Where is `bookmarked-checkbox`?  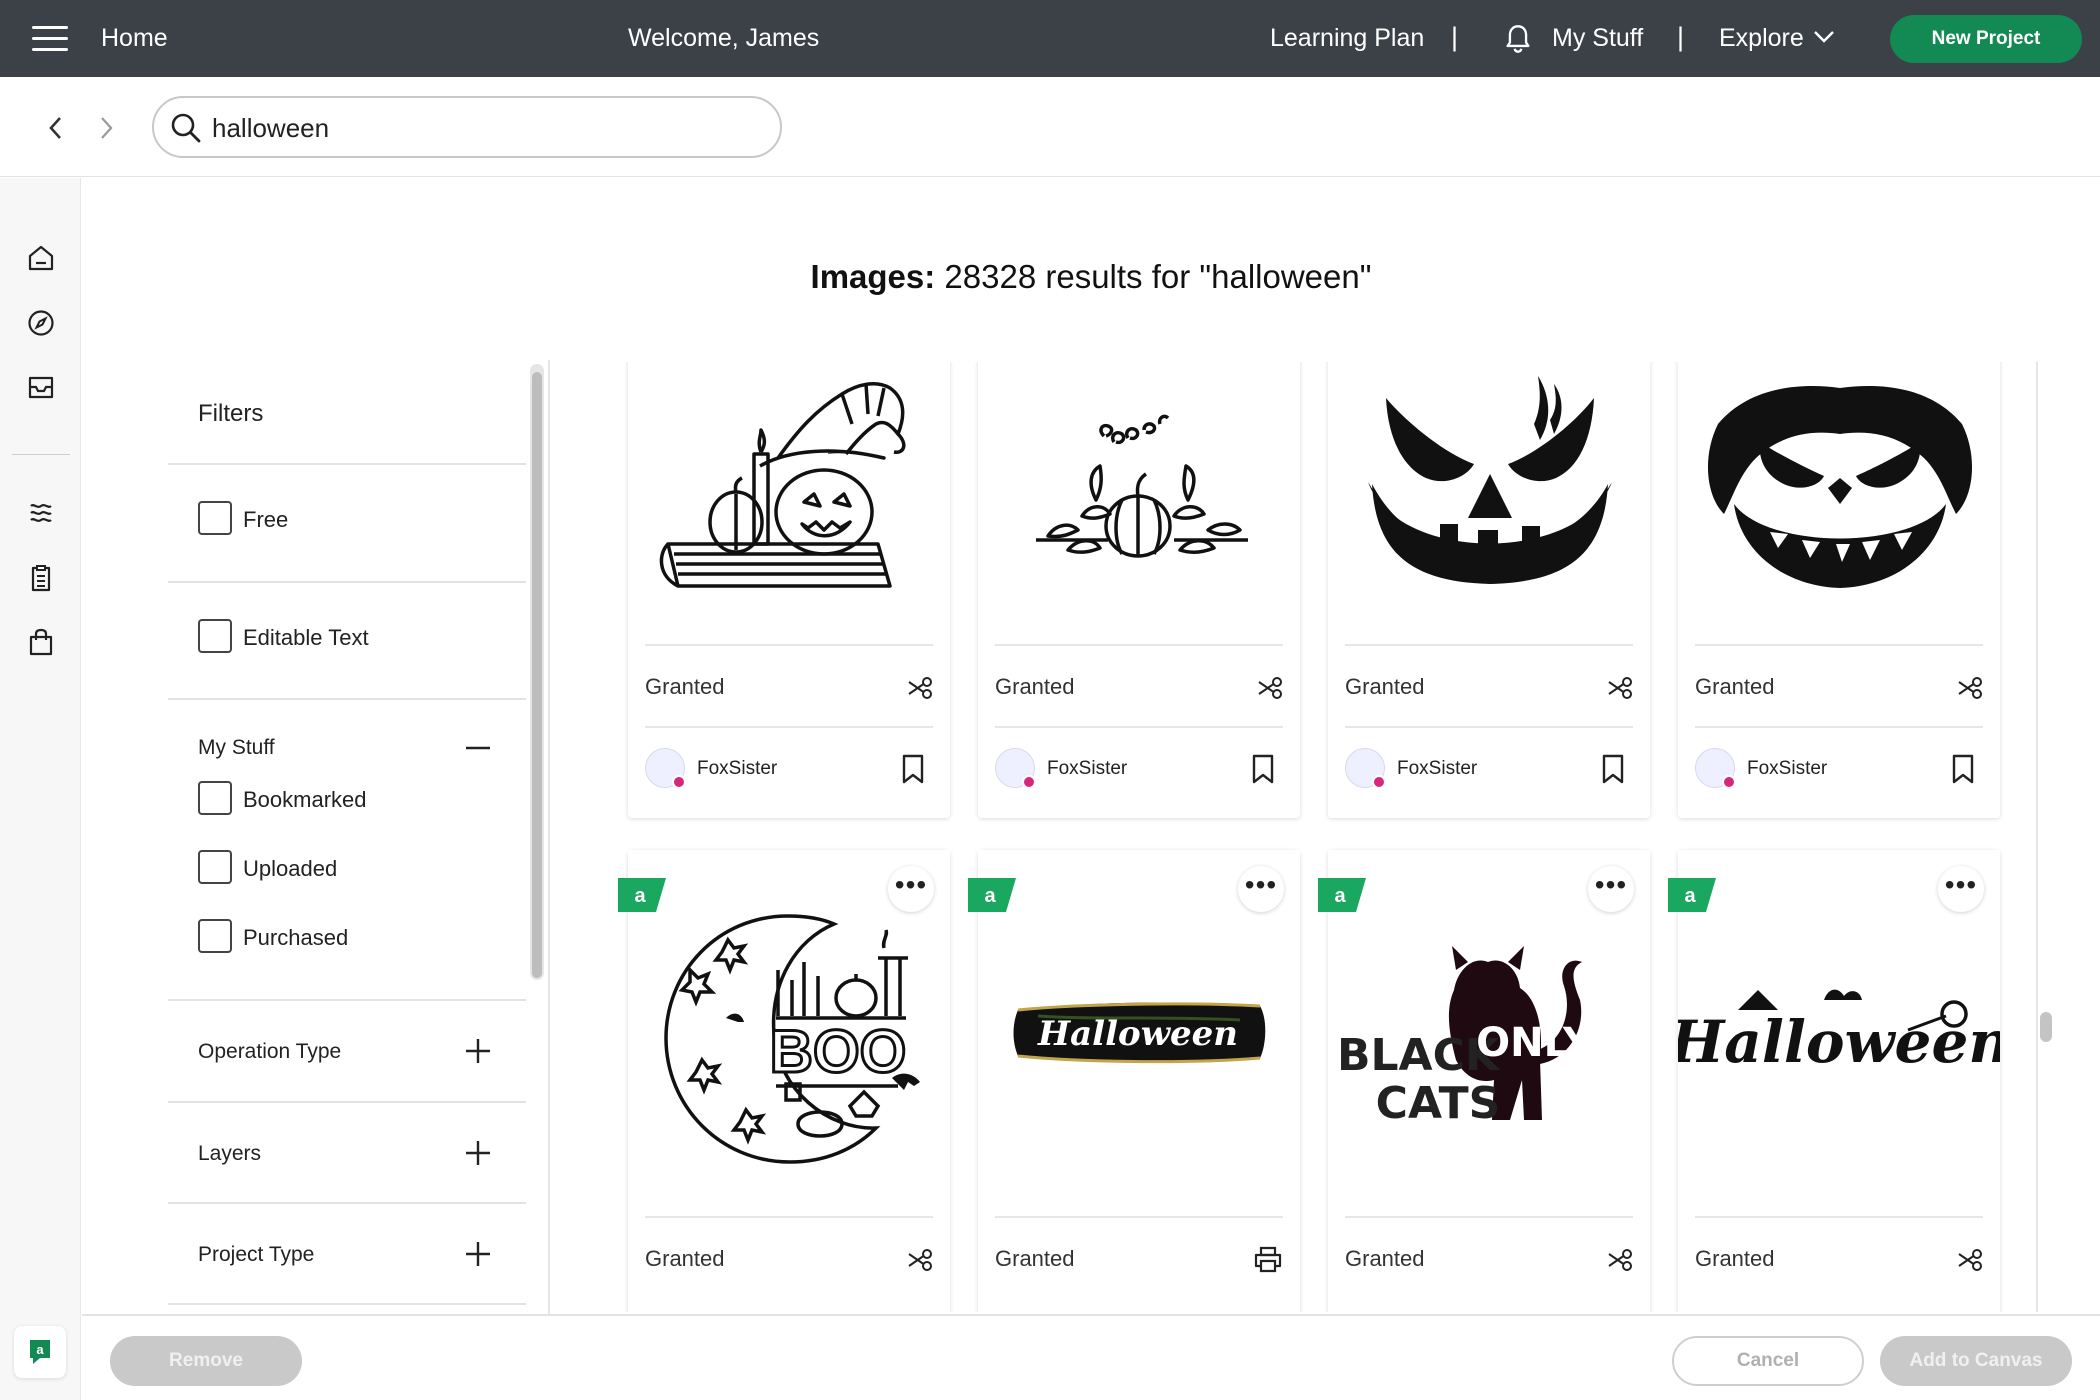
bookmarked-checkbox is located at coordinates (215, 798).